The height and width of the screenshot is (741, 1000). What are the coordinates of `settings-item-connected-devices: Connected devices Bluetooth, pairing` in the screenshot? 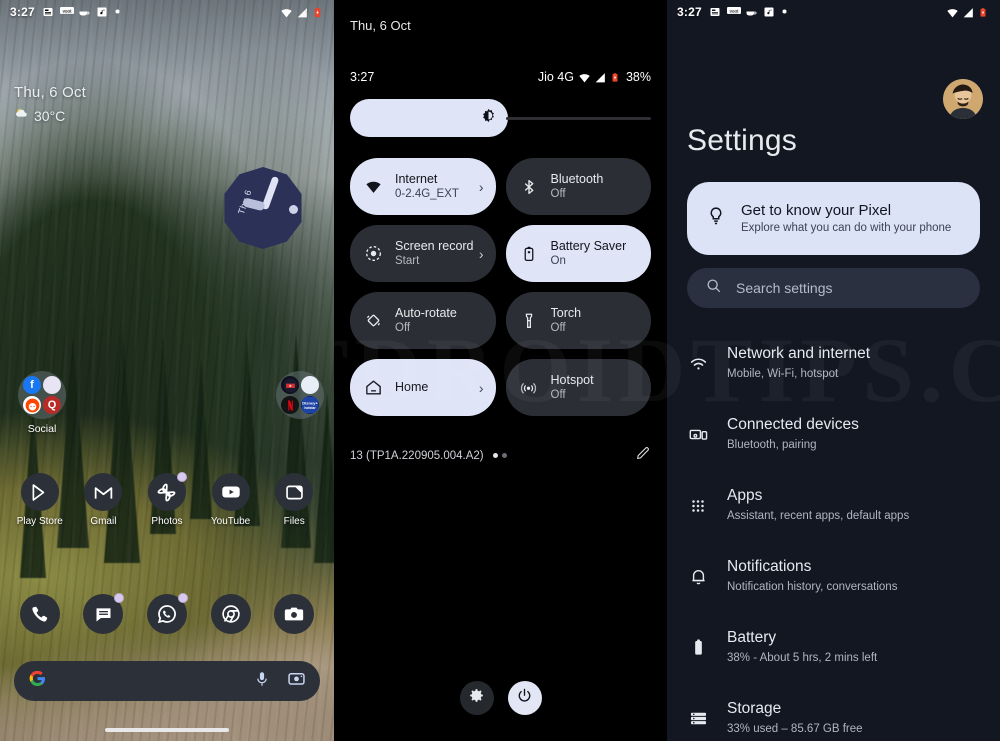 It's located at (836, 434).